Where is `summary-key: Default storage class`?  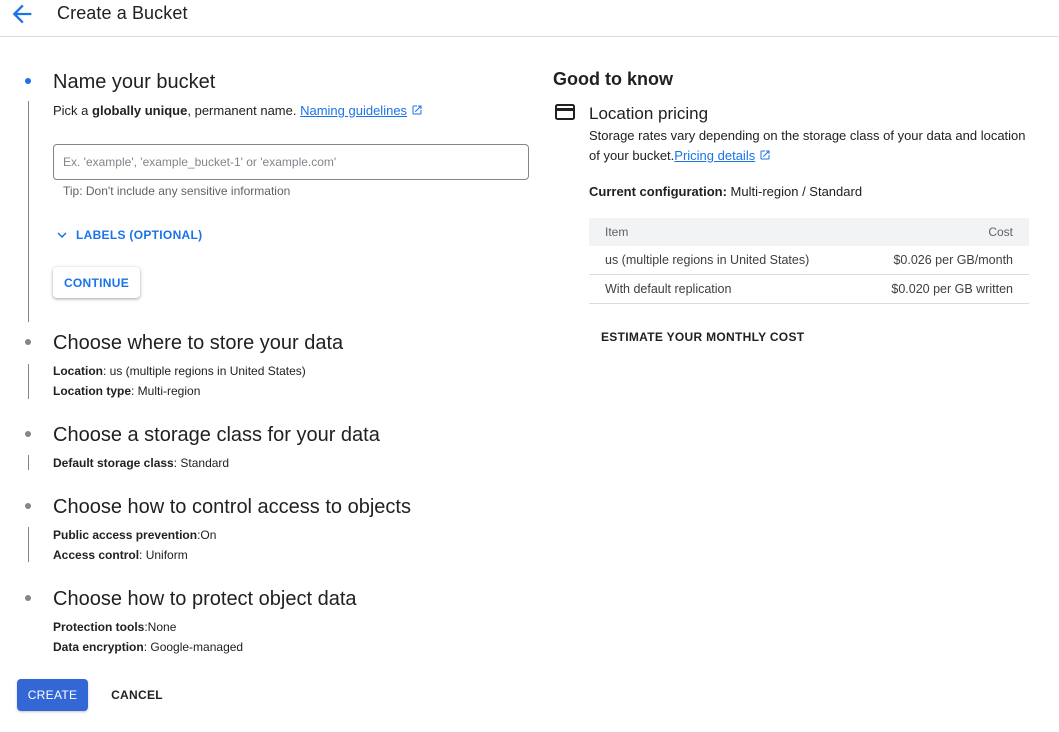
summary-key: Default storage class is located at coordinates (113, 463).